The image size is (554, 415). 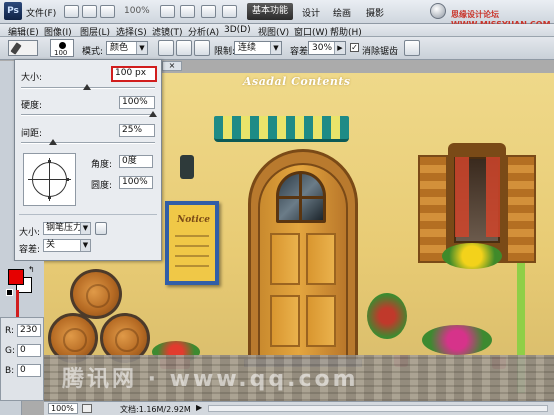 I want to click on tolerance-input: 30% ▶, so click(x=327, y=48).